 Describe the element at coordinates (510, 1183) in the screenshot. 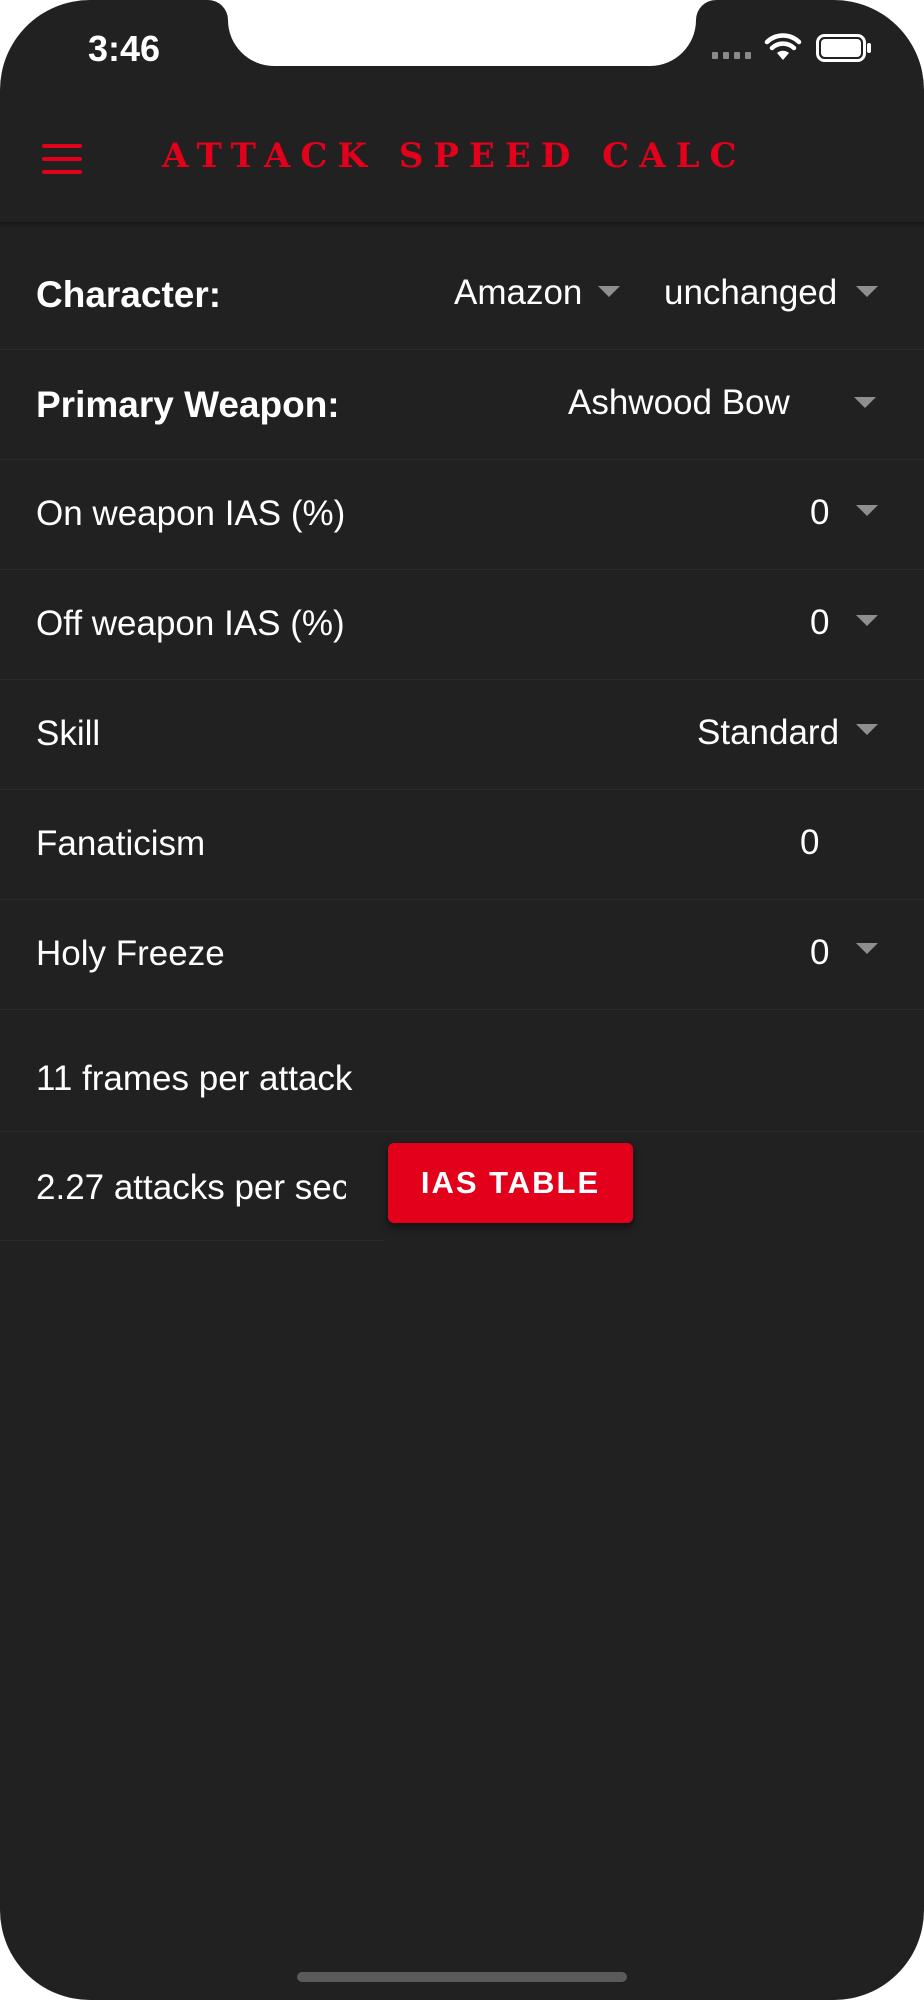

I see `ias-table-button: IAS TABLE` at that location.